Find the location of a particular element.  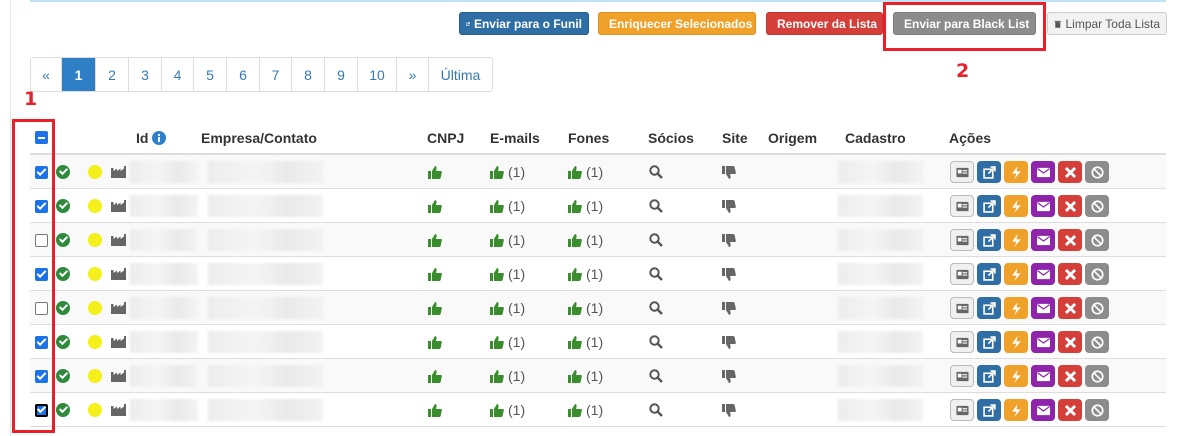

header-id: Id is located at coordinates (151, 138).